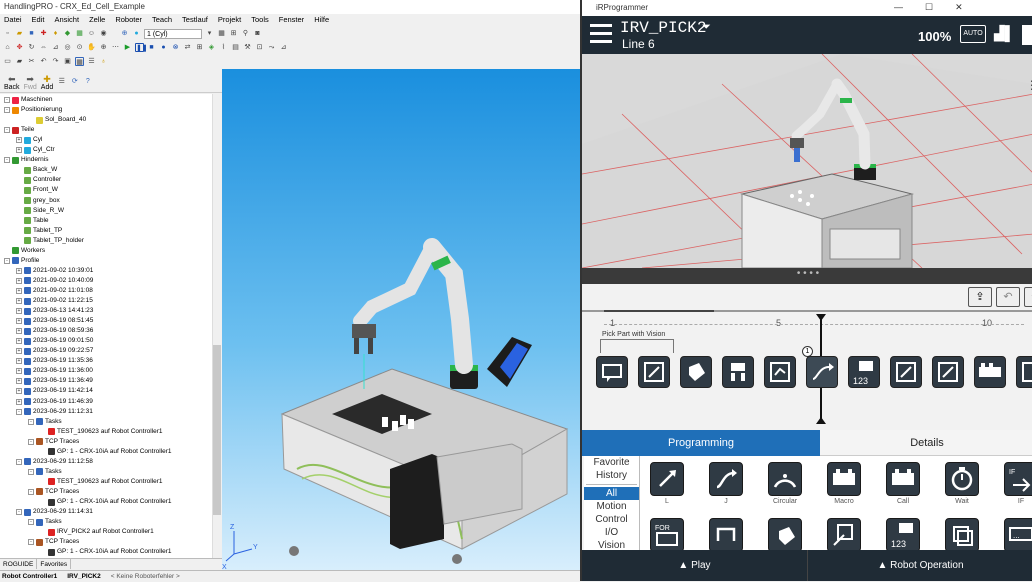 The height and width of the screenshot is (582, 1032). What do you see at coordinates (611, 506) in the screenshot?
I see `category-motion: Motion` at bounding box center [611, 506].